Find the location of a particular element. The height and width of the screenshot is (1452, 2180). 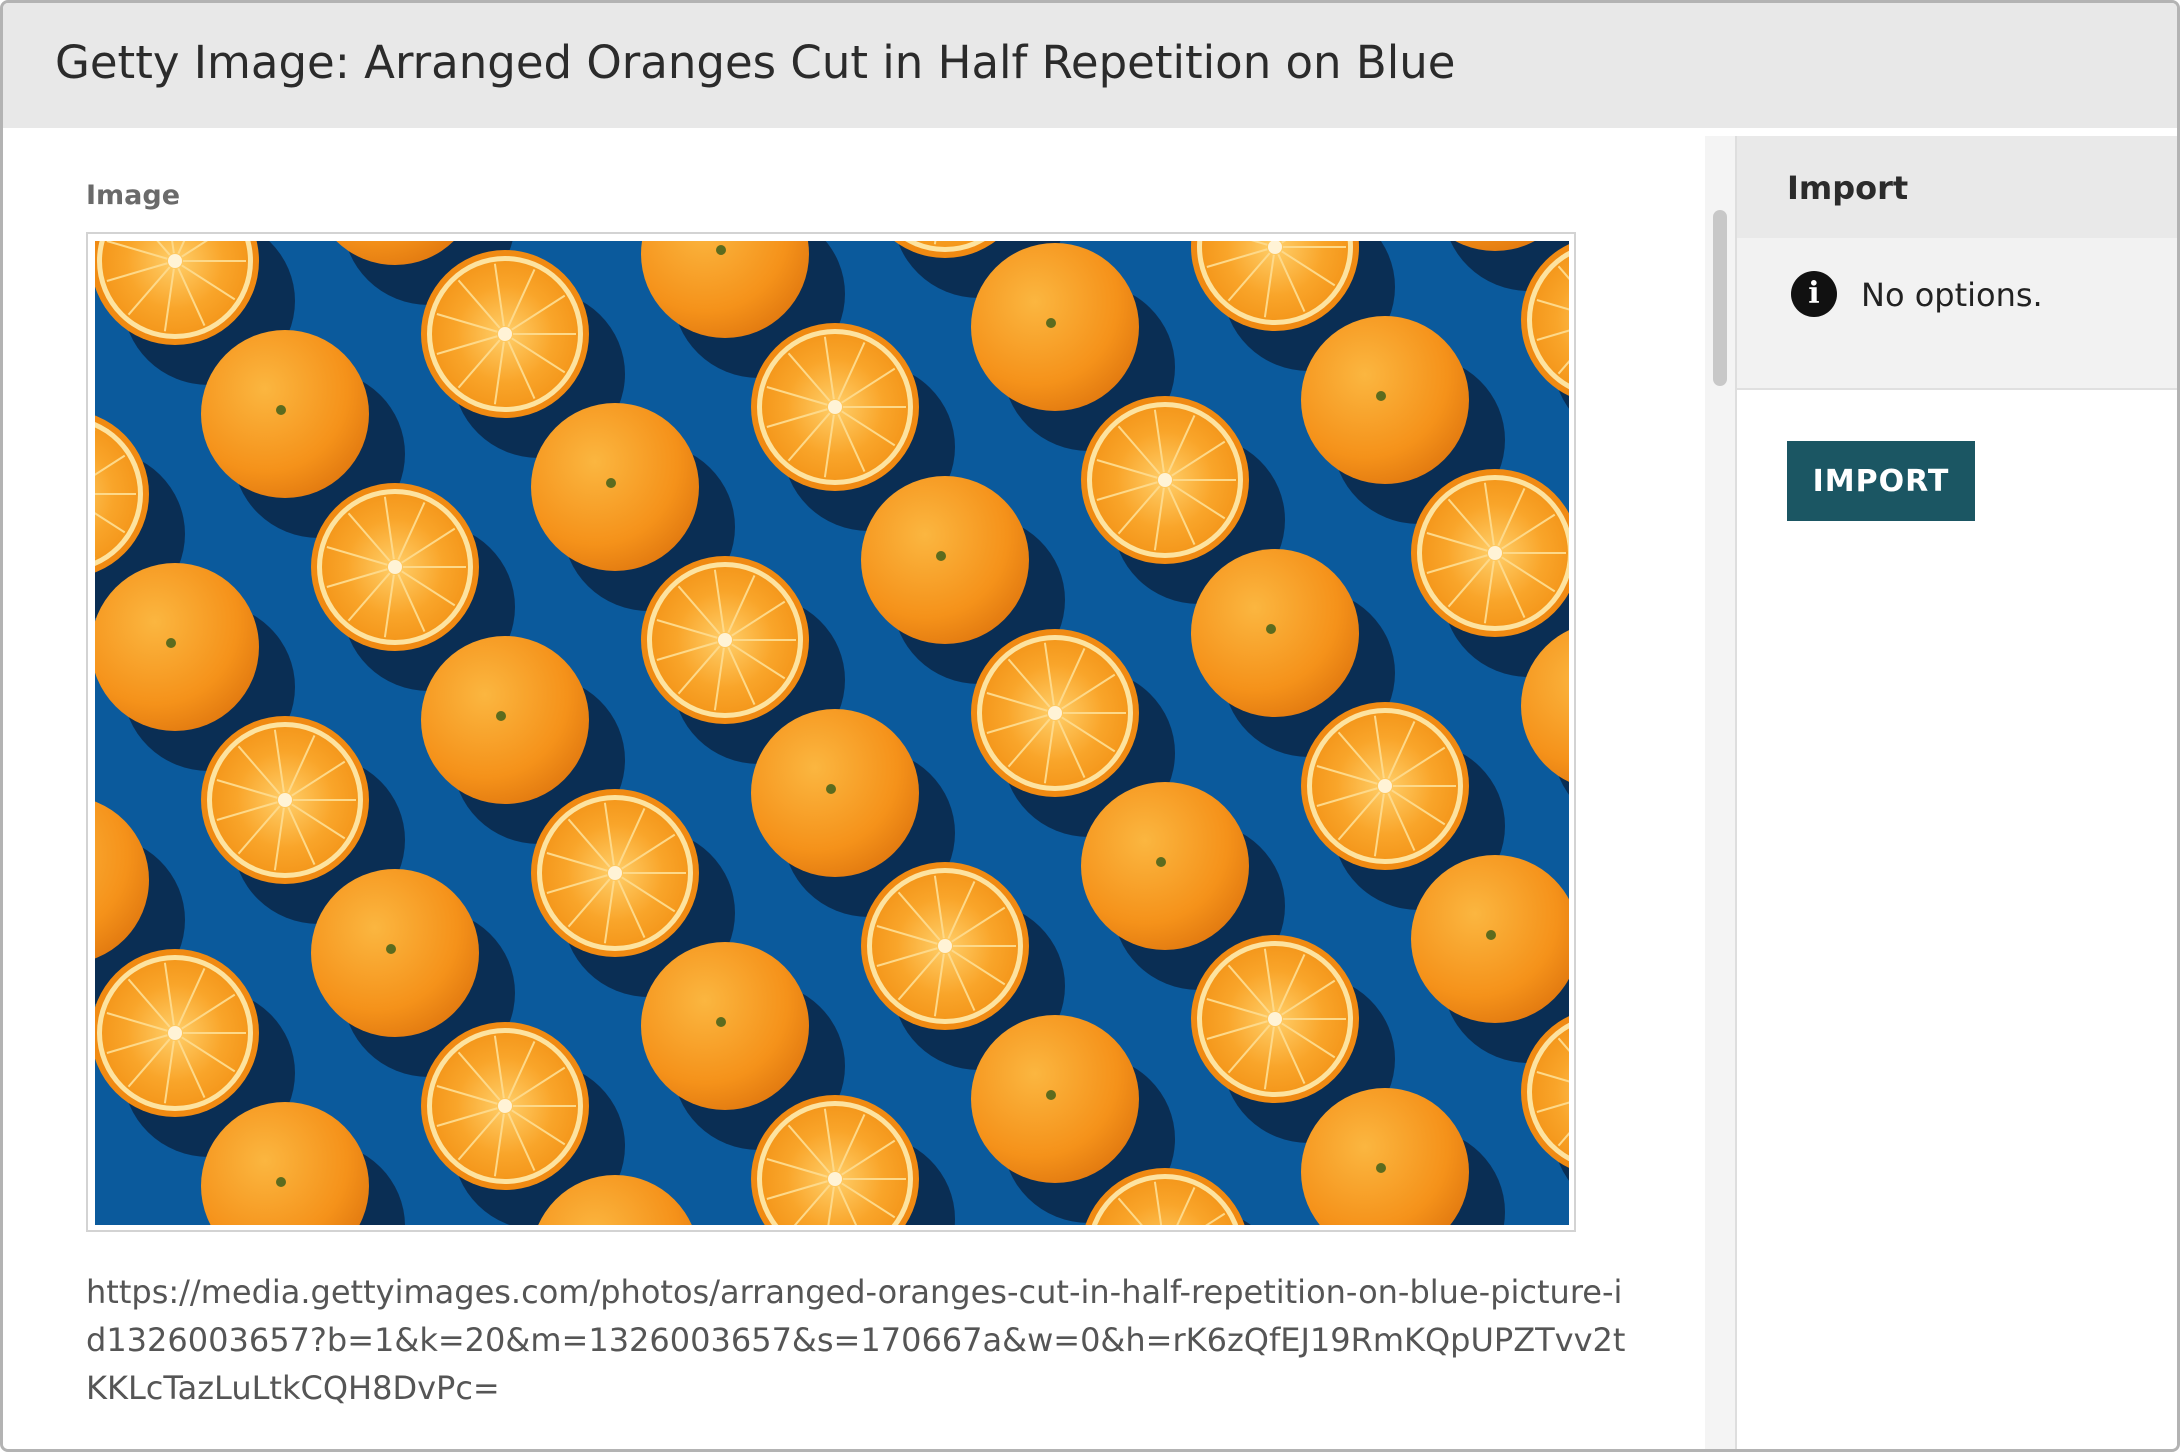

image-field-label: Image is located at coordinates (133, 195).